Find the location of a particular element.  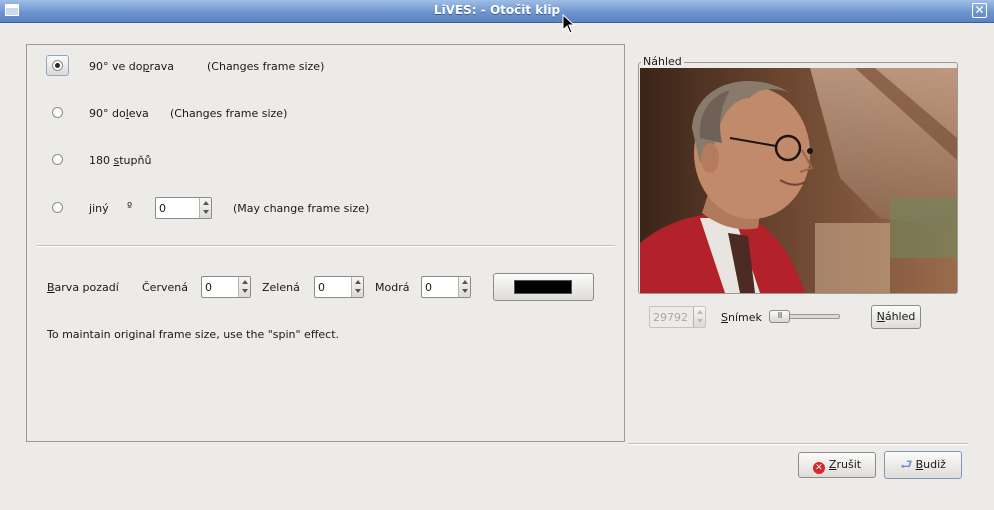

cancel-icon: ✕ is located at coordinates (818, 468).